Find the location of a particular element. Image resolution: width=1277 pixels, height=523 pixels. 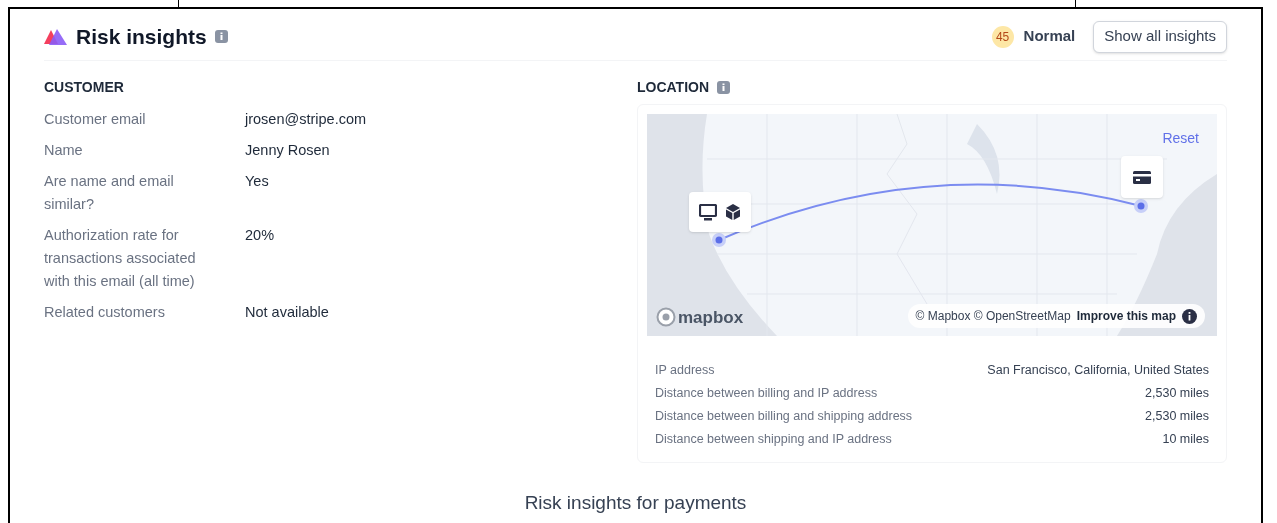

section-heading: LOCATION is located at coordinates (673, 87).